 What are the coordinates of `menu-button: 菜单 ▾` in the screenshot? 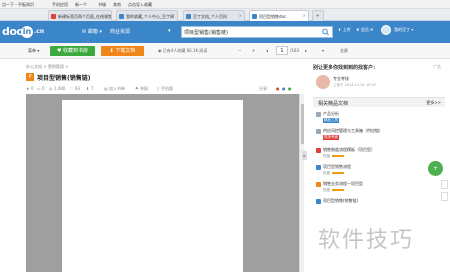 It's located at (33, 51).